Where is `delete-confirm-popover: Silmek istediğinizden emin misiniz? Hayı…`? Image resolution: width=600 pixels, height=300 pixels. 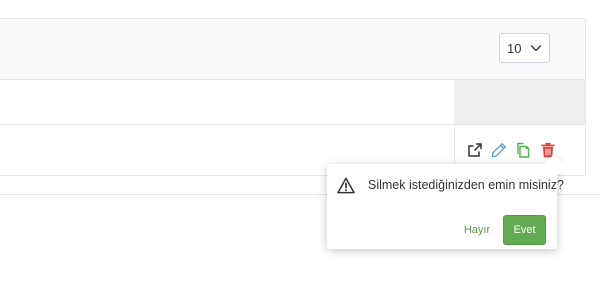 delete-confirm-popover: Silmek istediğinizden emin misiniz? Hayı… is located at coordinates (448, 201).